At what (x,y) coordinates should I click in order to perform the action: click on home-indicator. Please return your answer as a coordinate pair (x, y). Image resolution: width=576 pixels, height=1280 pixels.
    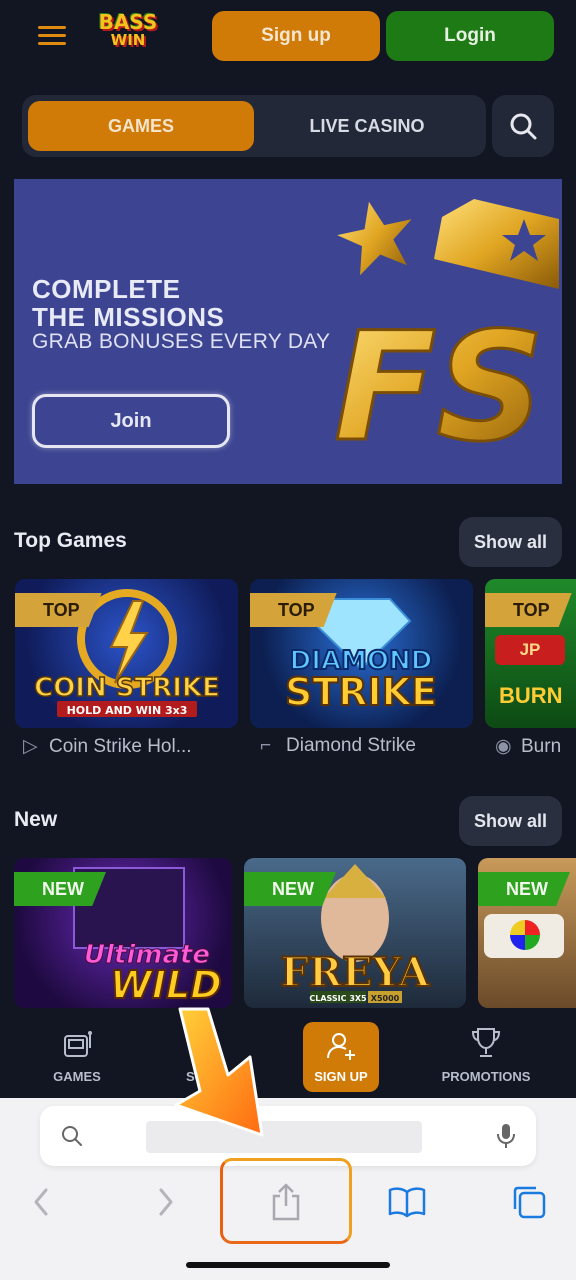
    Looking at the image, I should click on (288, 1265).